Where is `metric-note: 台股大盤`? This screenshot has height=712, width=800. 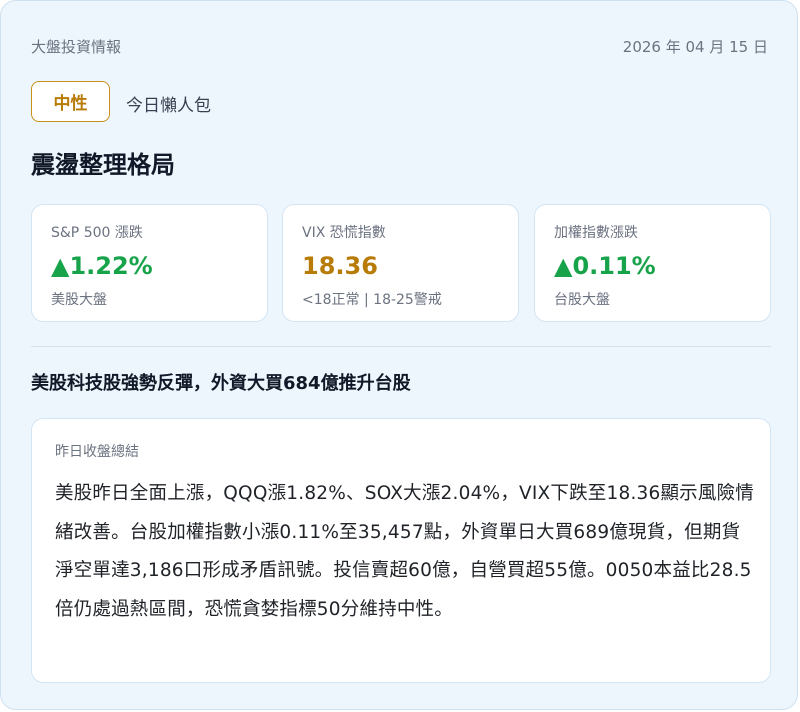
metric-note: 台股大盤 is located at coordinates (582, 300).